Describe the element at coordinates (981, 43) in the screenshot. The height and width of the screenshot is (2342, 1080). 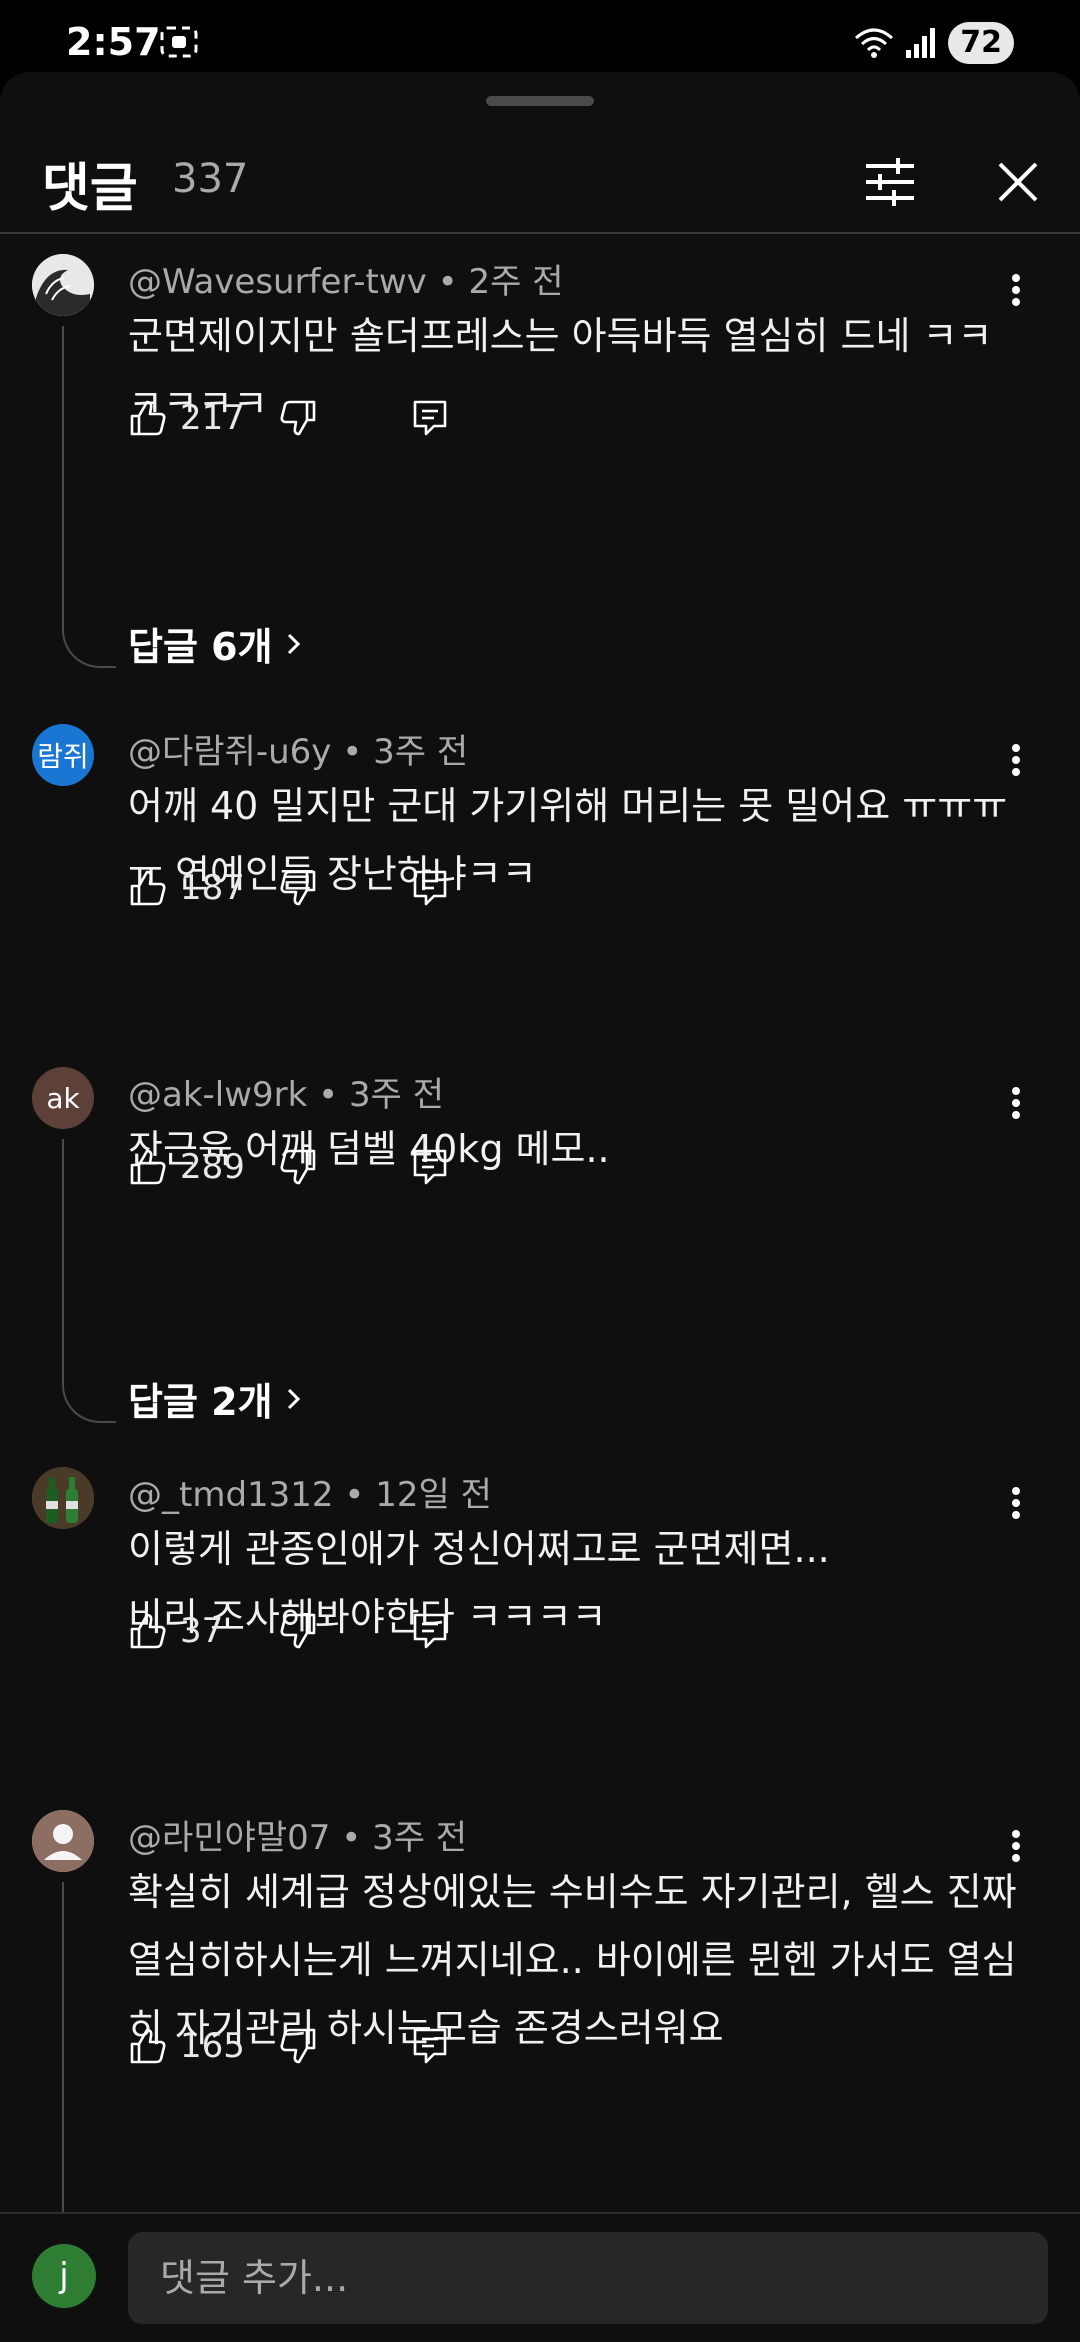
I see `battery-indicator: 72` at that location.